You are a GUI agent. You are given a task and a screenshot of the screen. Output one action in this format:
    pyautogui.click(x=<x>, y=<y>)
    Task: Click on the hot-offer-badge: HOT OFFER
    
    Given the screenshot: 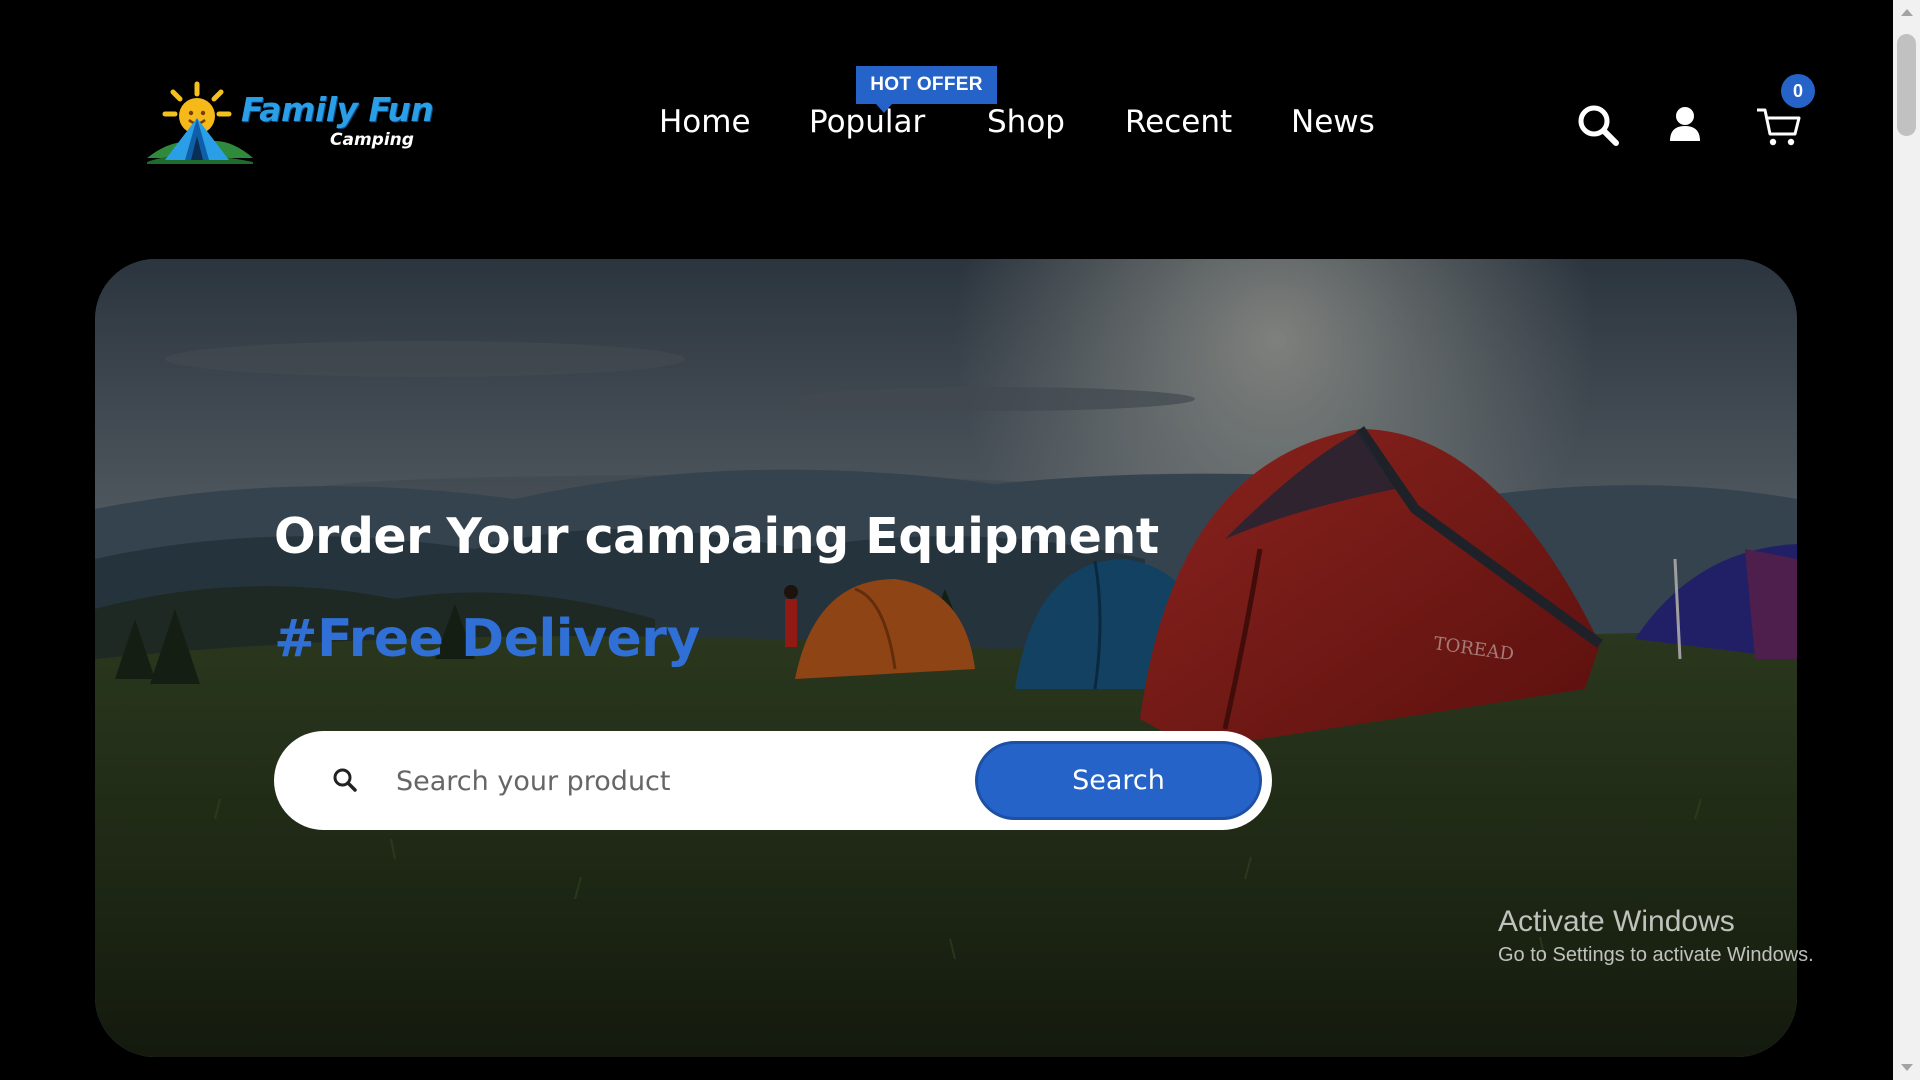 What is the action you would take?
    pyautogui.click(x=926, y=89)
    